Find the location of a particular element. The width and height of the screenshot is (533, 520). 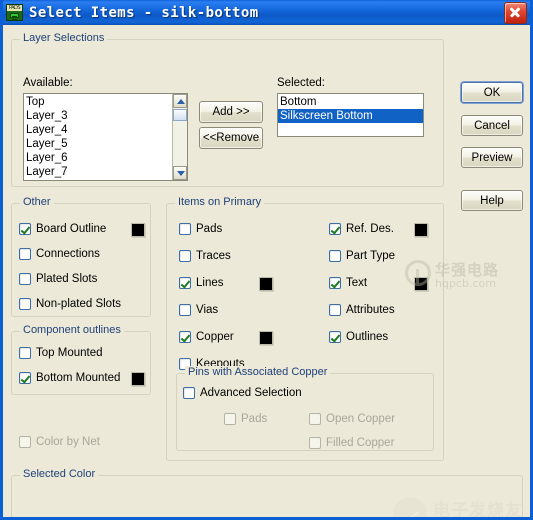

pads-pins-checkbox: Pads is located at coordinates (245, 419).